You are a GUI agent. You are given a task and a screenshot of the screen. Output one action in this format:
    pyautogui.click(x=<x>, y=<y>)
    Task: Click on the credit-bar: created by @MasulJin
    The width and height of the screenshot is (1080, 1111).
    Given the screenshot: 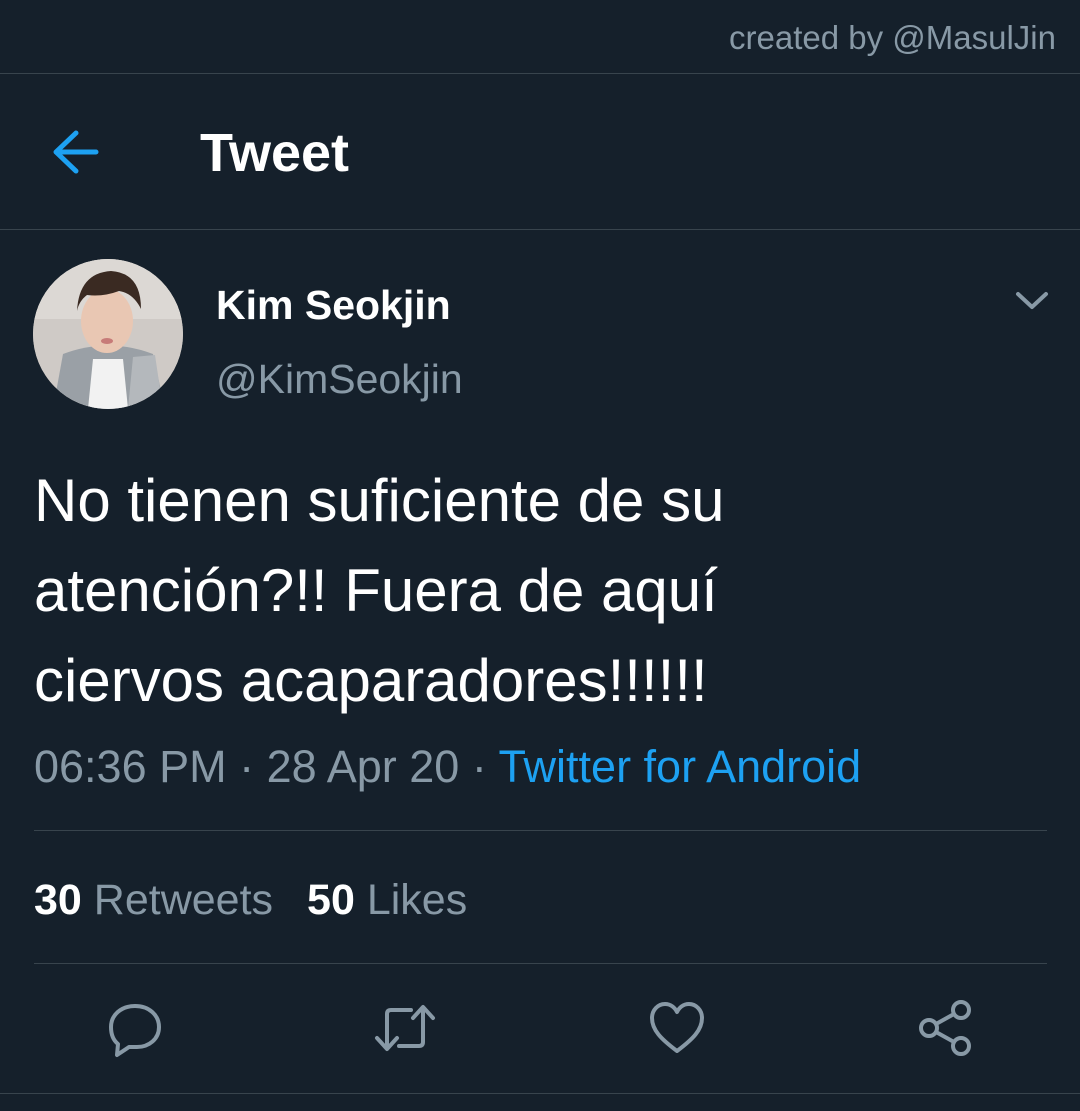 What is the action you would take?
    pyautogui.click(x=540, y=37)
    